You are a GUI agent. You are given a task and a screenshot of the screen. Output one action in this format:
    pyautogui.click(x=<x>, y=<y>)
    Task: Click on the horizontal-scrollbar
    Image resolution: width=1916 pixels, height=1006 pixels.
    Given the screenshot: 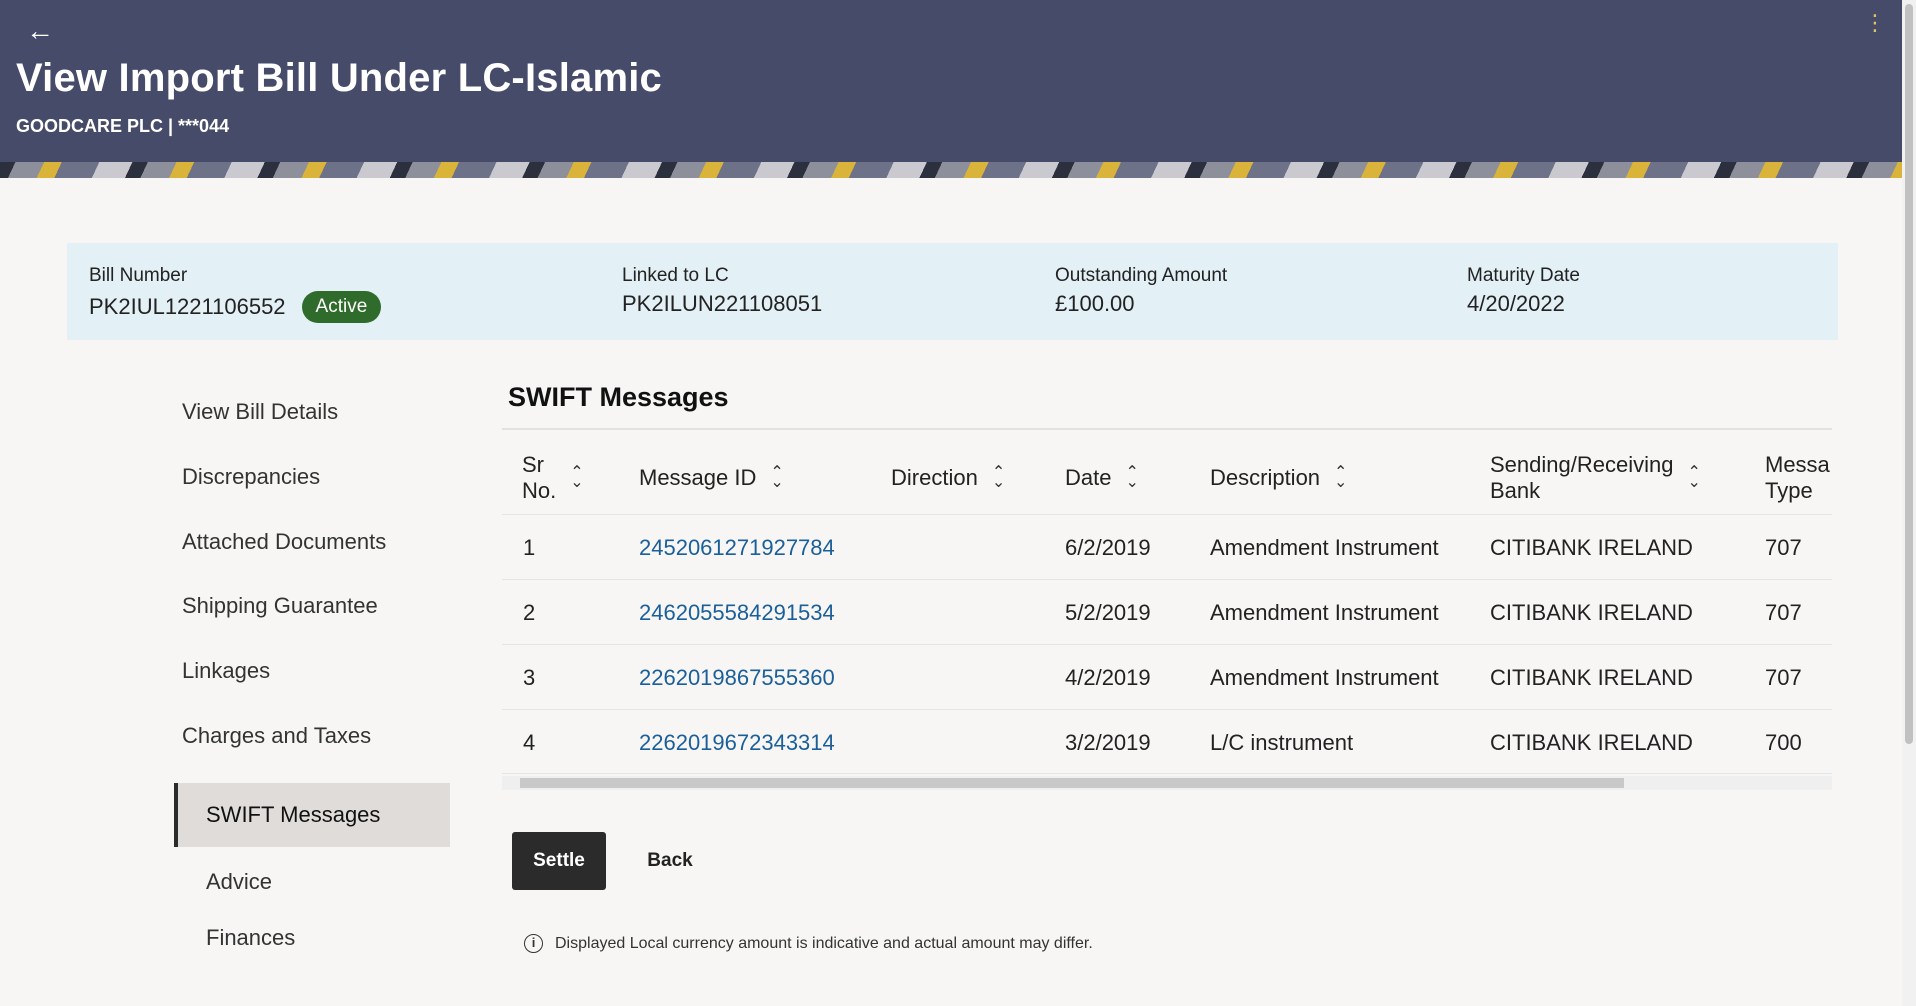 What is the action you would take?
    pyautogui.click(x=1167, y=783)
    